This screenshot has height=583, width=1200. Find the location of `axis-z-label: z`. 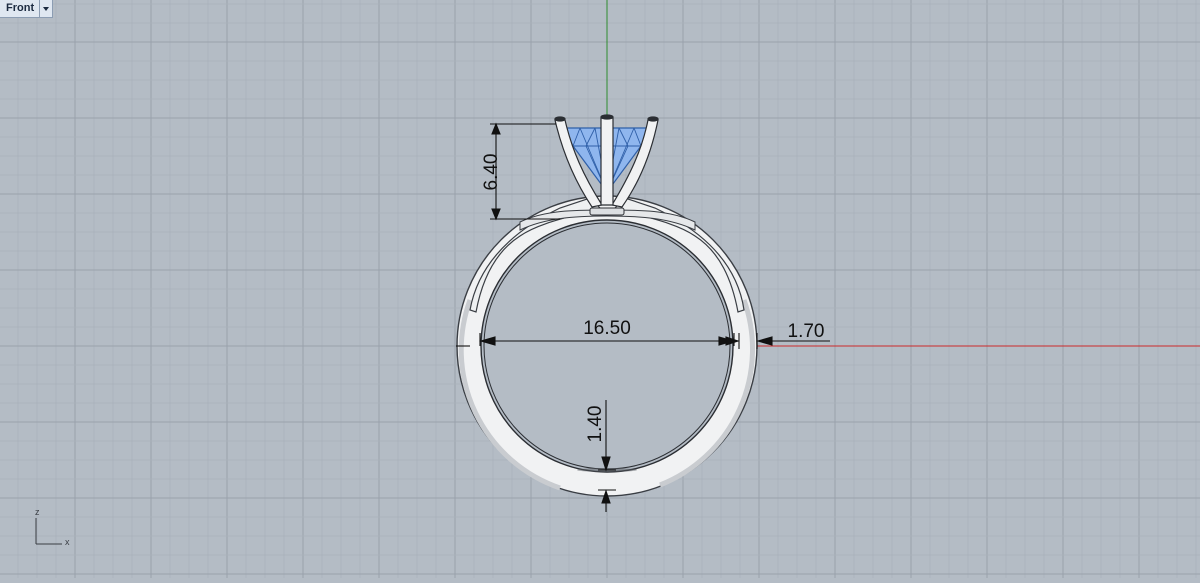

axis-z-label: z is located at coordinates (37, 512).